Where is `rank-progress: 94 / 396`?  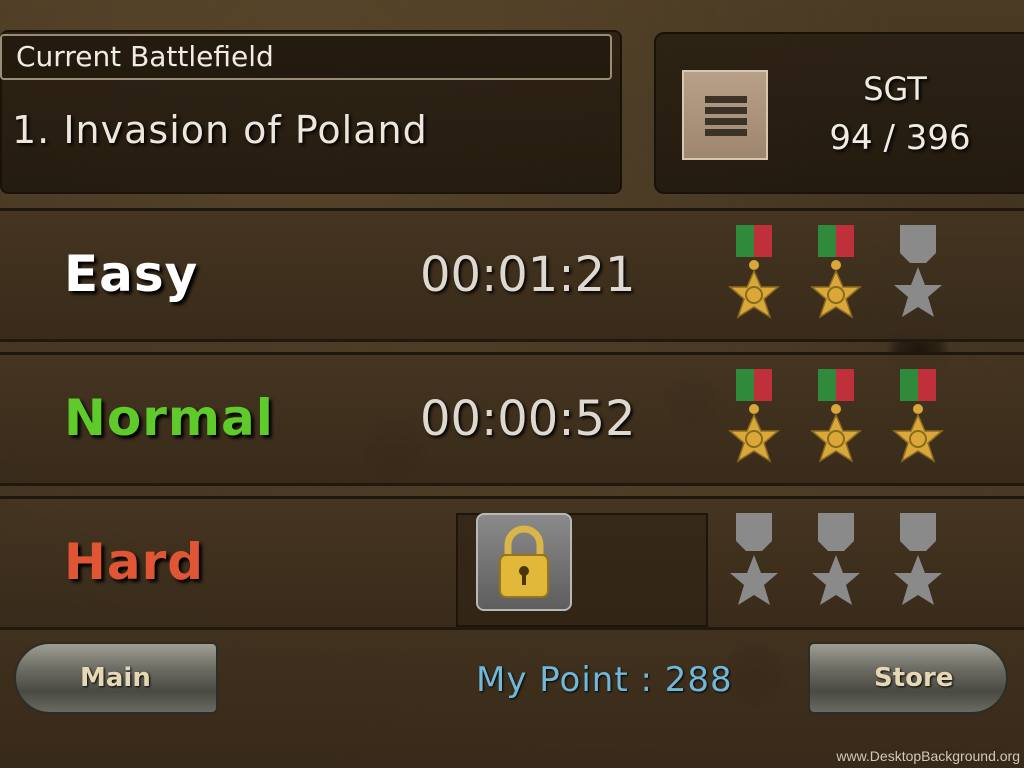 rank-progress: 94 / 396 is located at coordinates (900, 138).